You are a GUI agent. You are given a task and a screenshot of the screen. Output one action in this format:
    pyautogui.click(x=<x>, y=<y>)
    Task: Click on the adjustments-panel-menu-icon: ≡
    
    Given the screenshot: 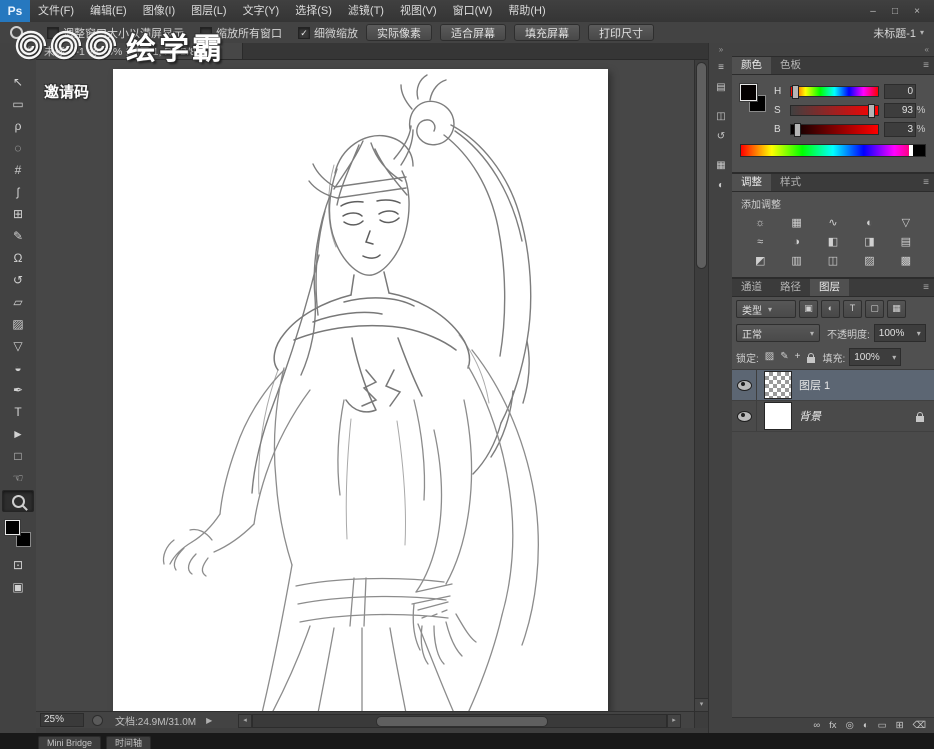 What is the action you would take?
    pyautogui.click(x=926, y=182)
    